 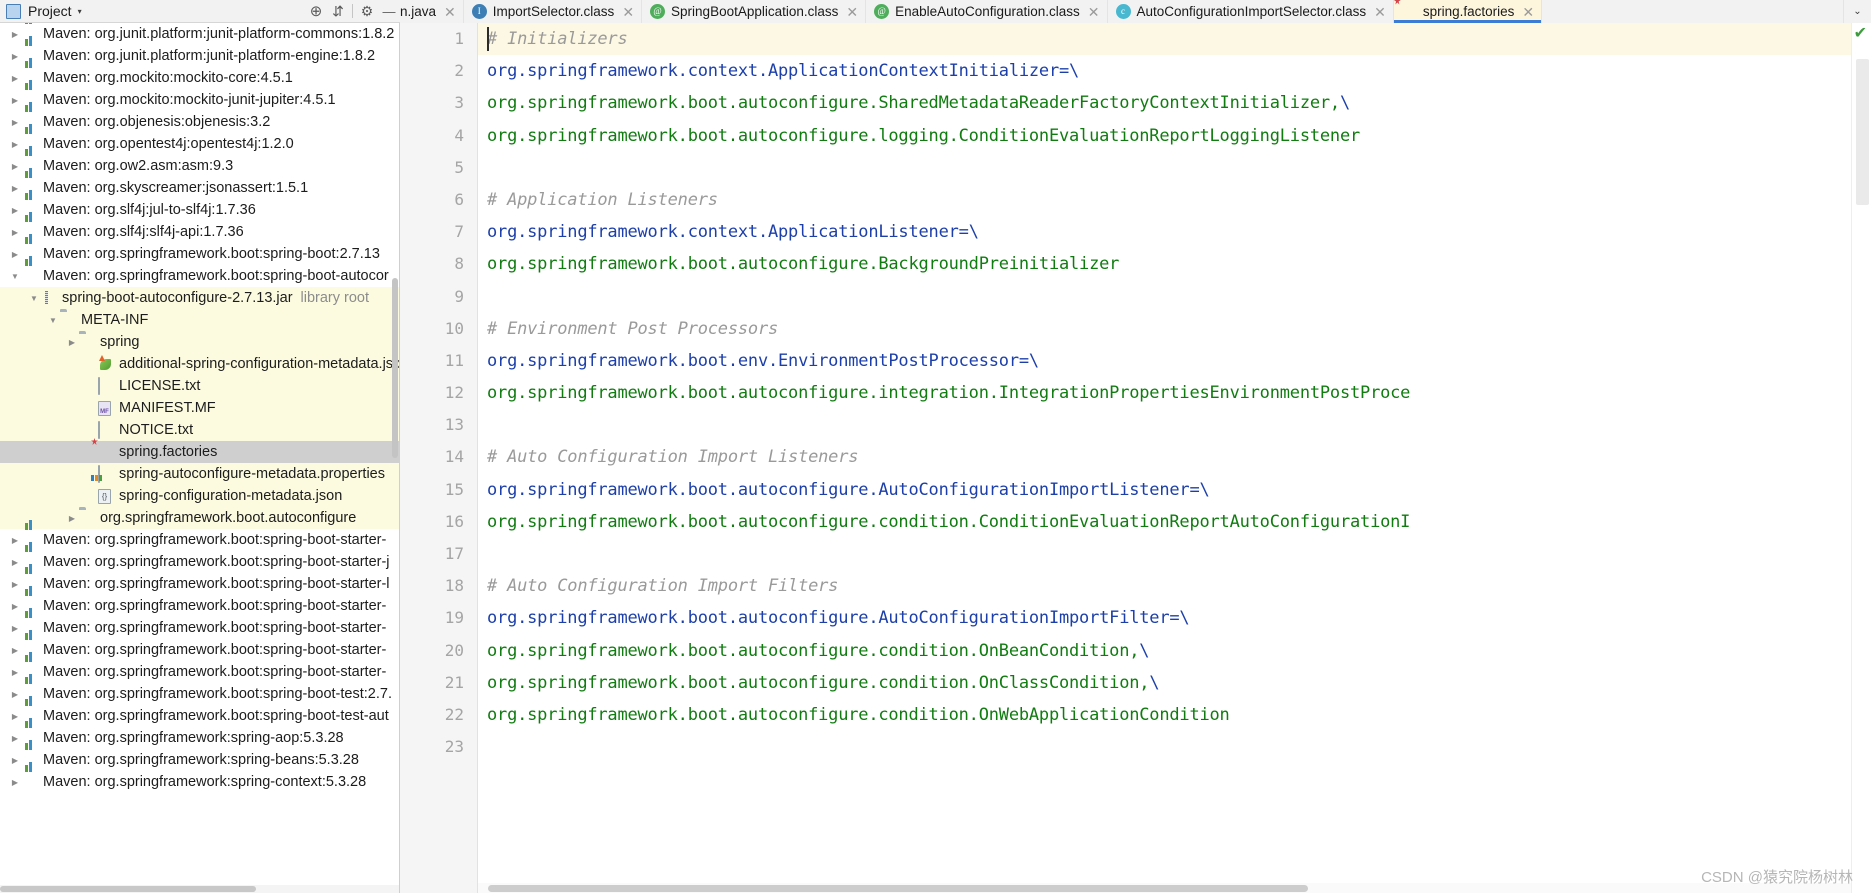 What do you see at coordinates (1861, 458) in the screenshot?
I see `editor-marker-gutter: ✔` at bounding box center [1861, 458].